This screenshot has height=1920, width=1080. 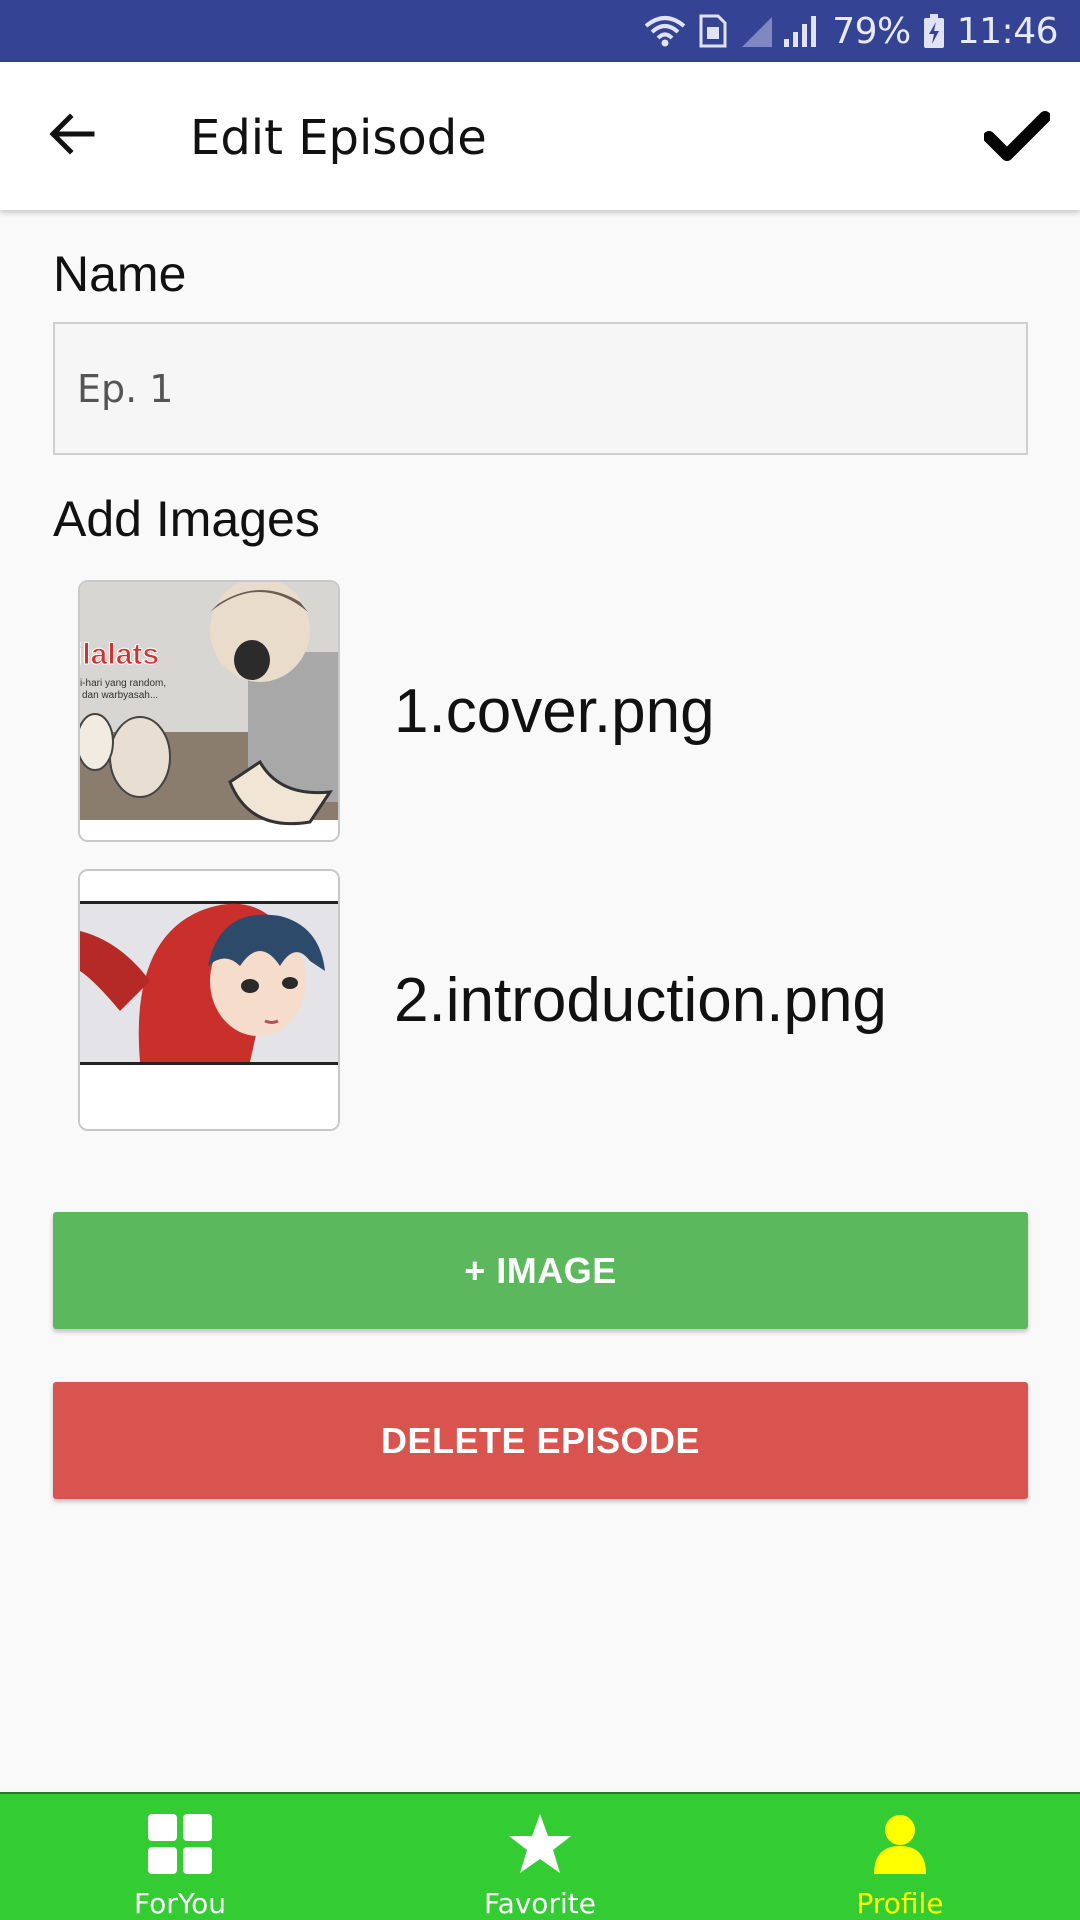 What do you see at coordinates (120, 274) in the screenshot?
I see `name-label: Name` at bounding box center [120, 274].